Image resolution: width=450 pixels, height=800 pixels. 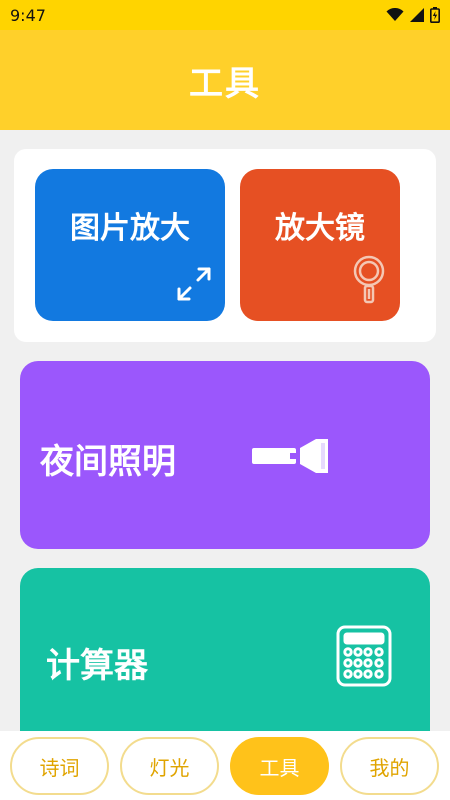 I want to click on magnifier-icon, so click(x=369, y=282).